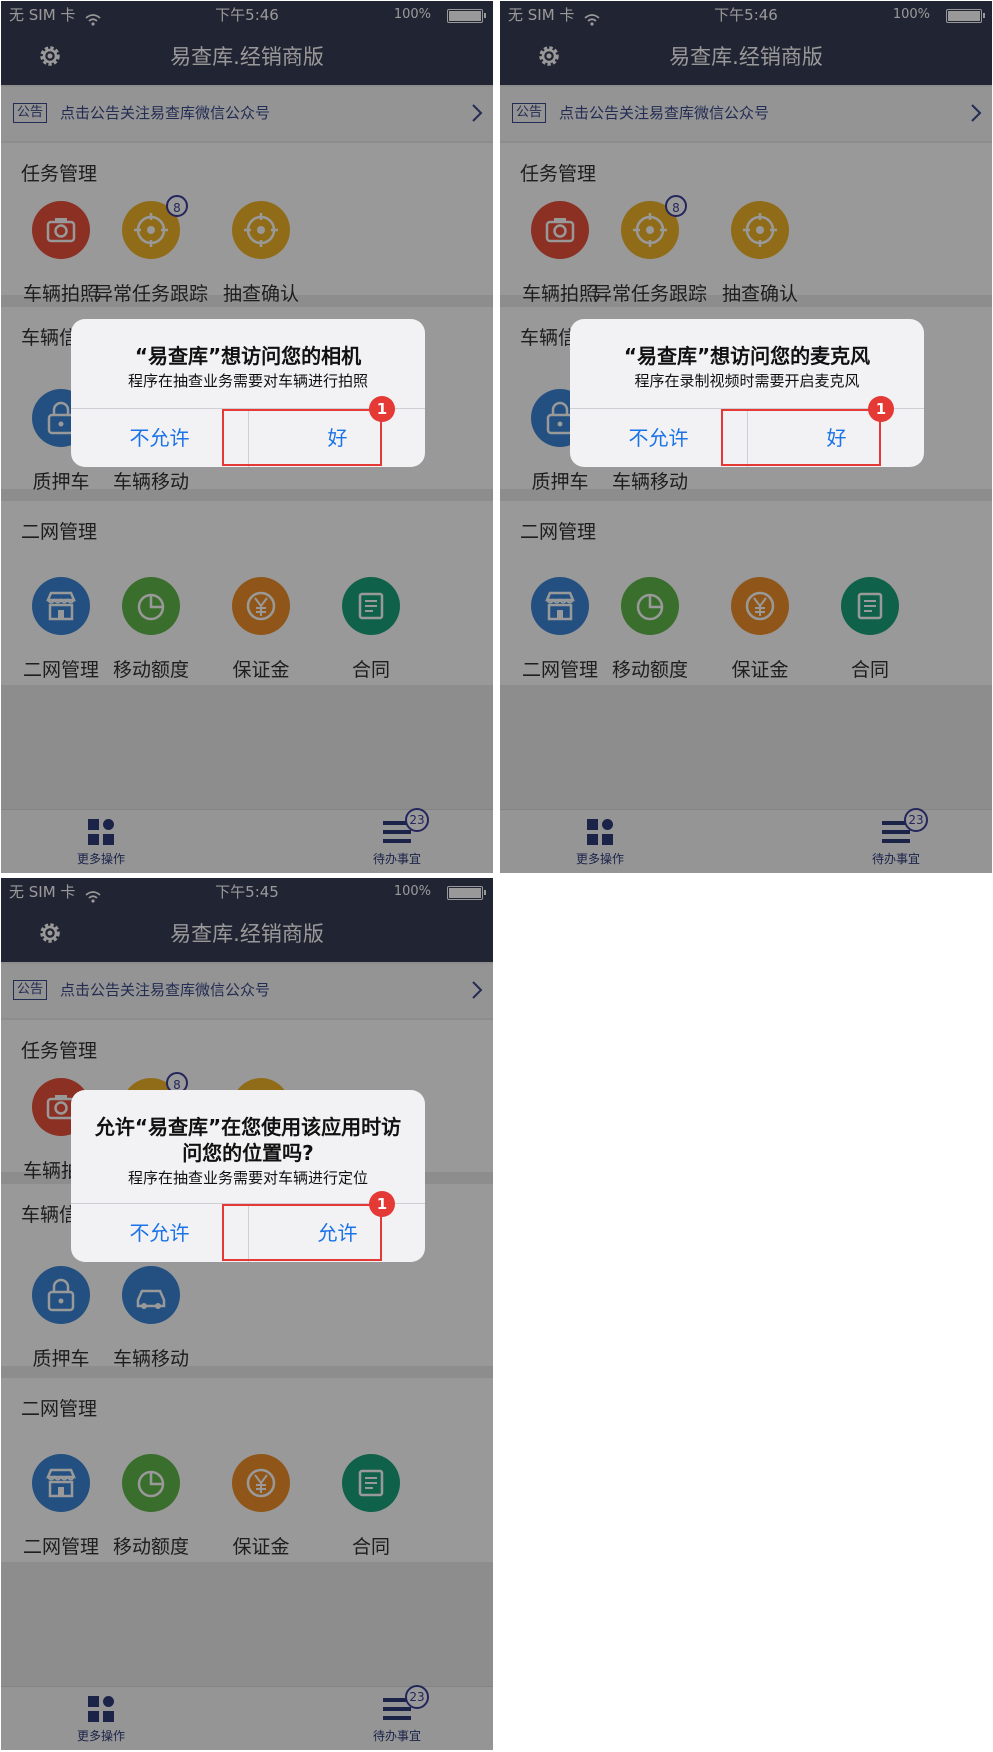 The height and width of the screenshot is (1752, 993). Describe the element at coordinates (247, 381) in the screenshot. I see `dialog-message: 程序在抽查业务需要对车辆进行拍照` at that location.